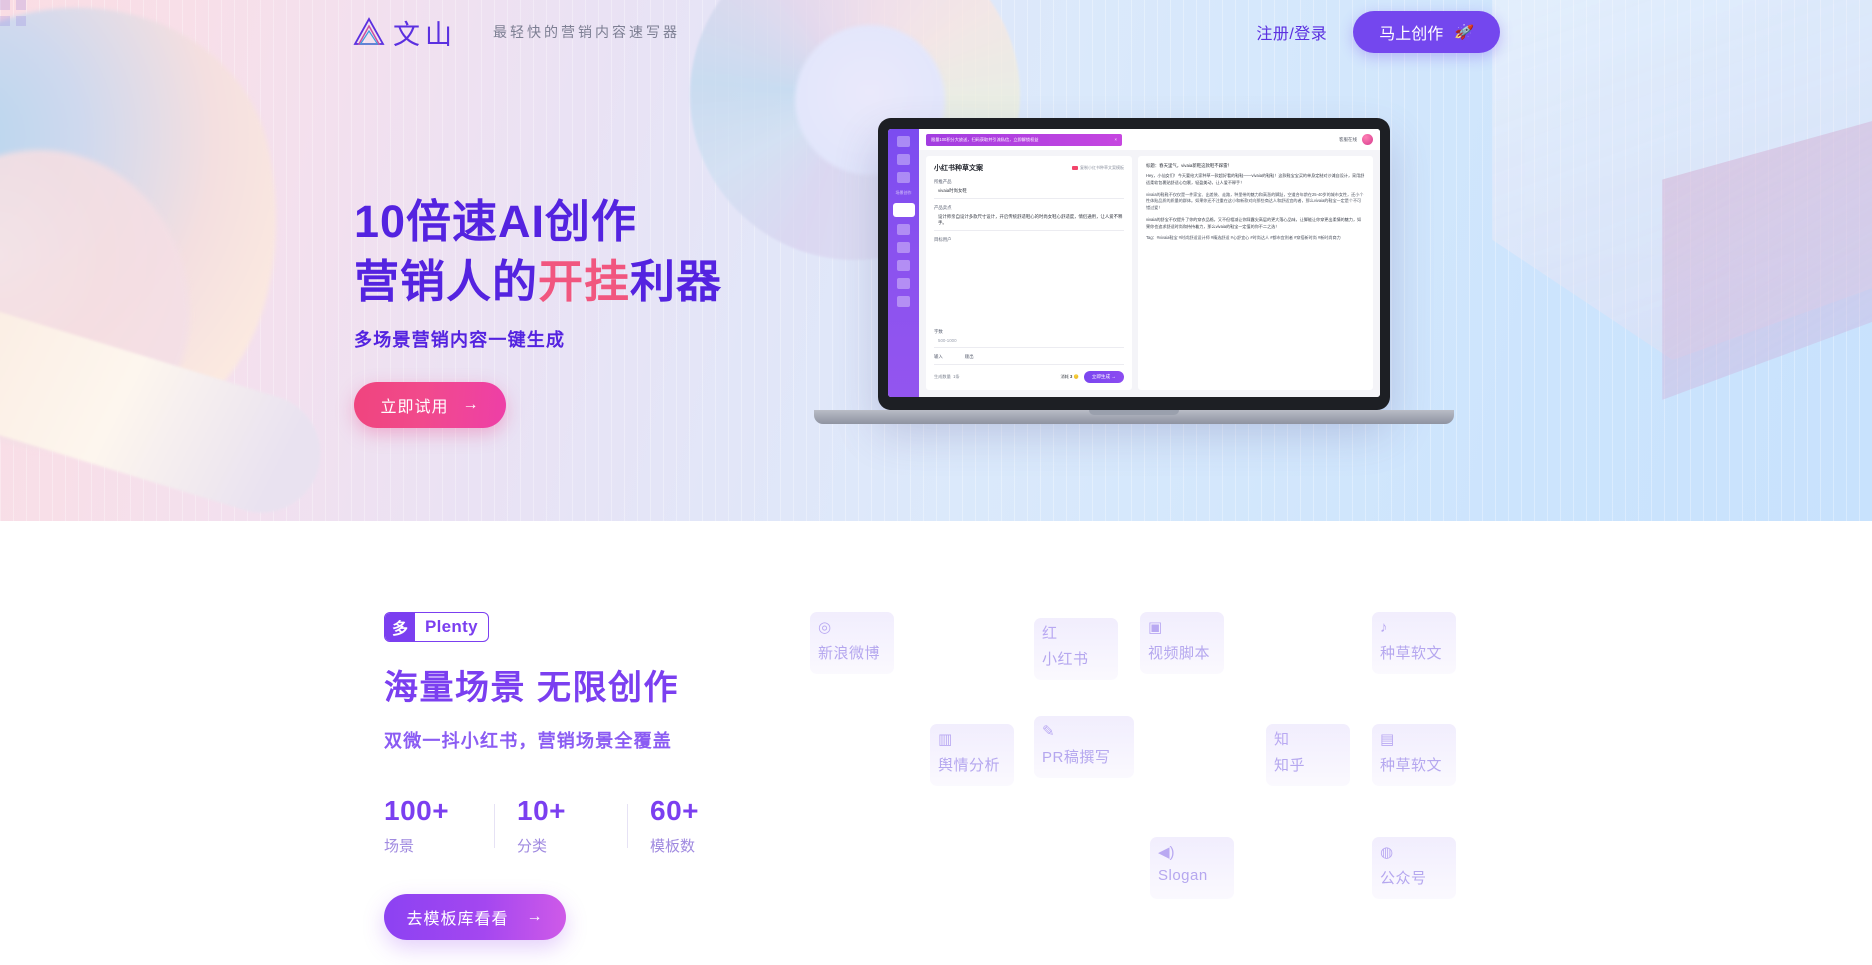 The image size is (1872, 965). I want to click on field-label-selling-point: 产品卖点, so click(943, 207).